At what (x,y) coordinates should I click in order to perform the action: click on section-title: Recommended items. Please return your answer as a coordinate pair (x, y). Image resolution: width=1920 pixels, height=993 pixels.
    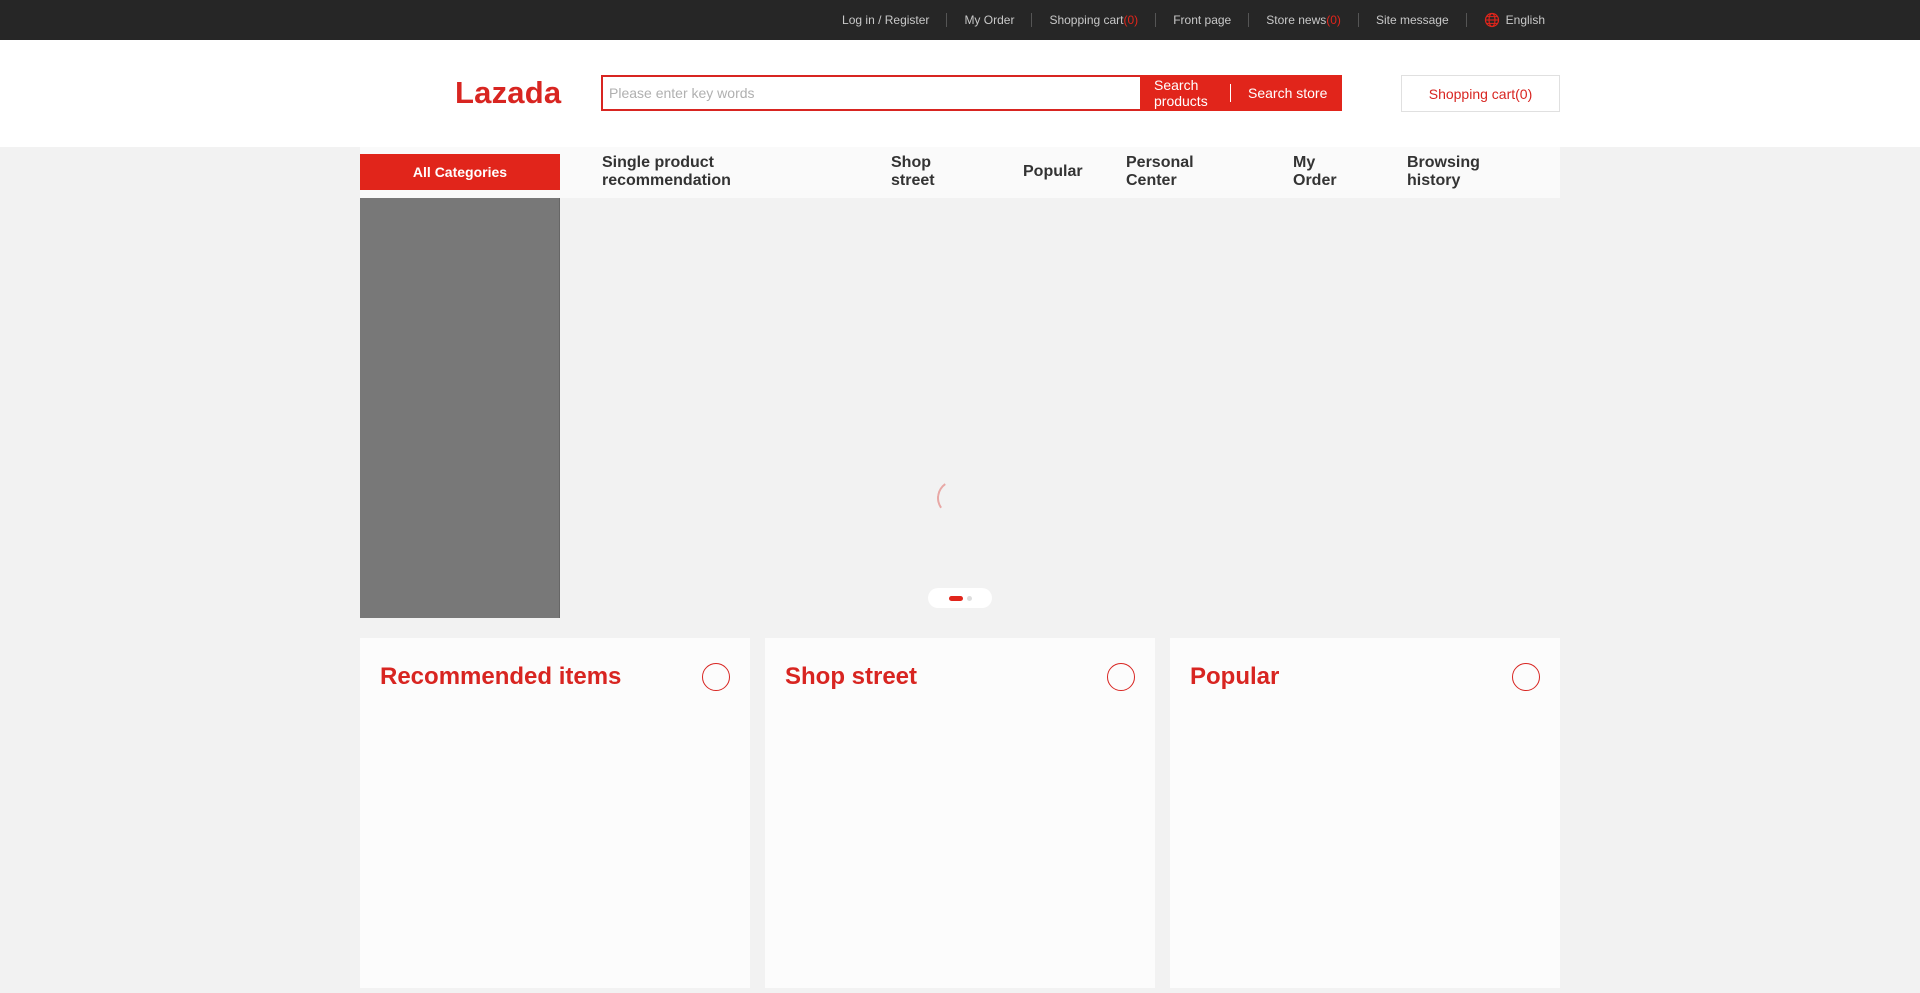
    Looking at the image, I should click on (500, 677).